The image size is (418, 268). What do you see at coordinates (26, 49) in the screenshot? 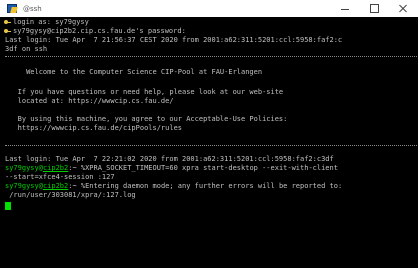
I see `last-login-line-cont: 3df on ssh` at bounding box center [26, 49].